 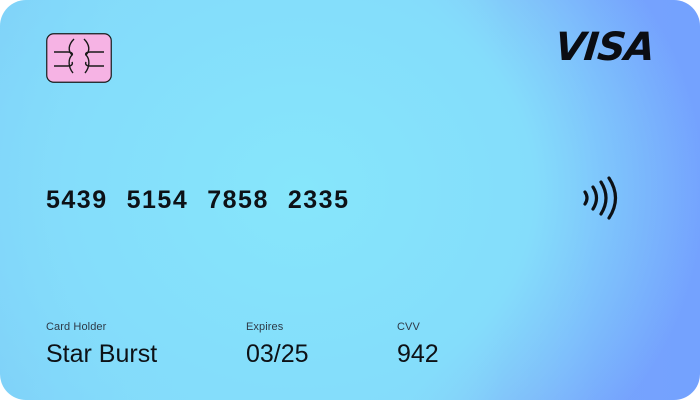 I want to click on cvv-field: CVV 942, so click(x=418, y=344).